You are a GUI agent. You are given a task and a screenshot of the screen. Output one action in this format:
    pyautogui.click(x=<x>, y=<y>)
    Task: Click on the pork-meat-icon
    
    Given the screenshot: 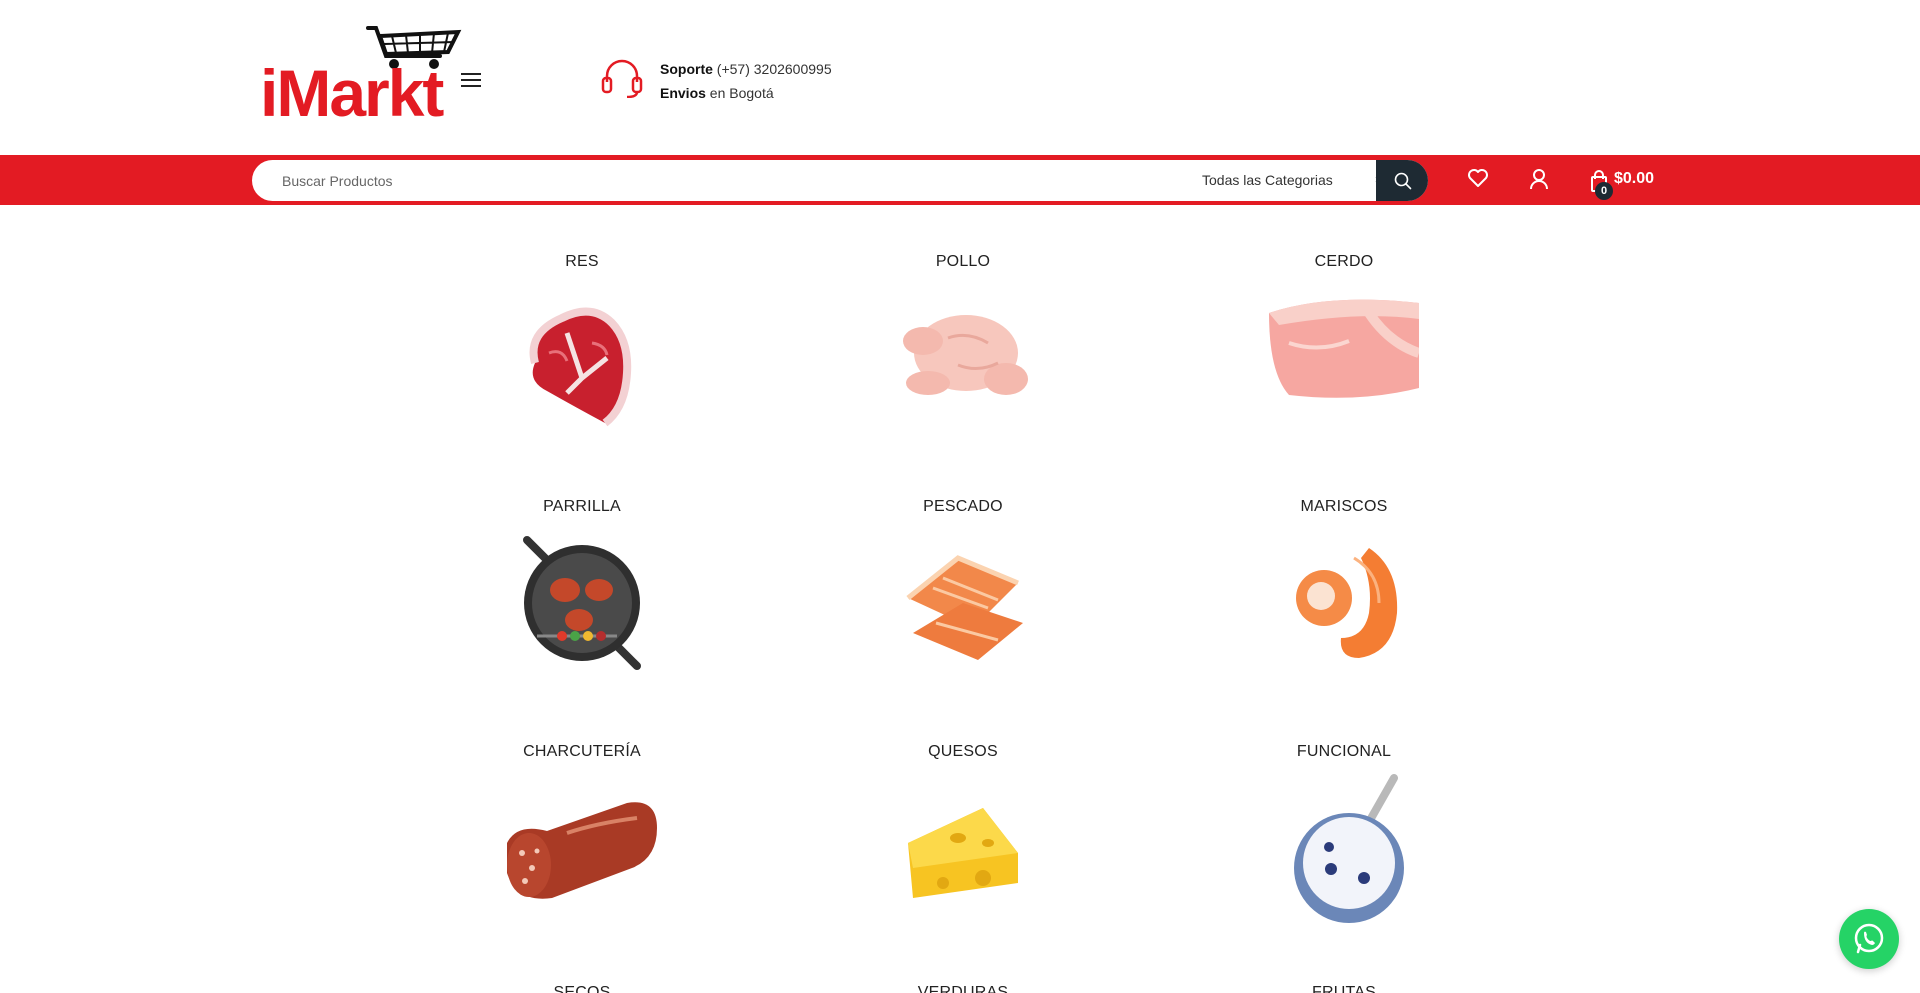 What is the action you would take?
    pyautogui.click(x=1344, y=348)
    